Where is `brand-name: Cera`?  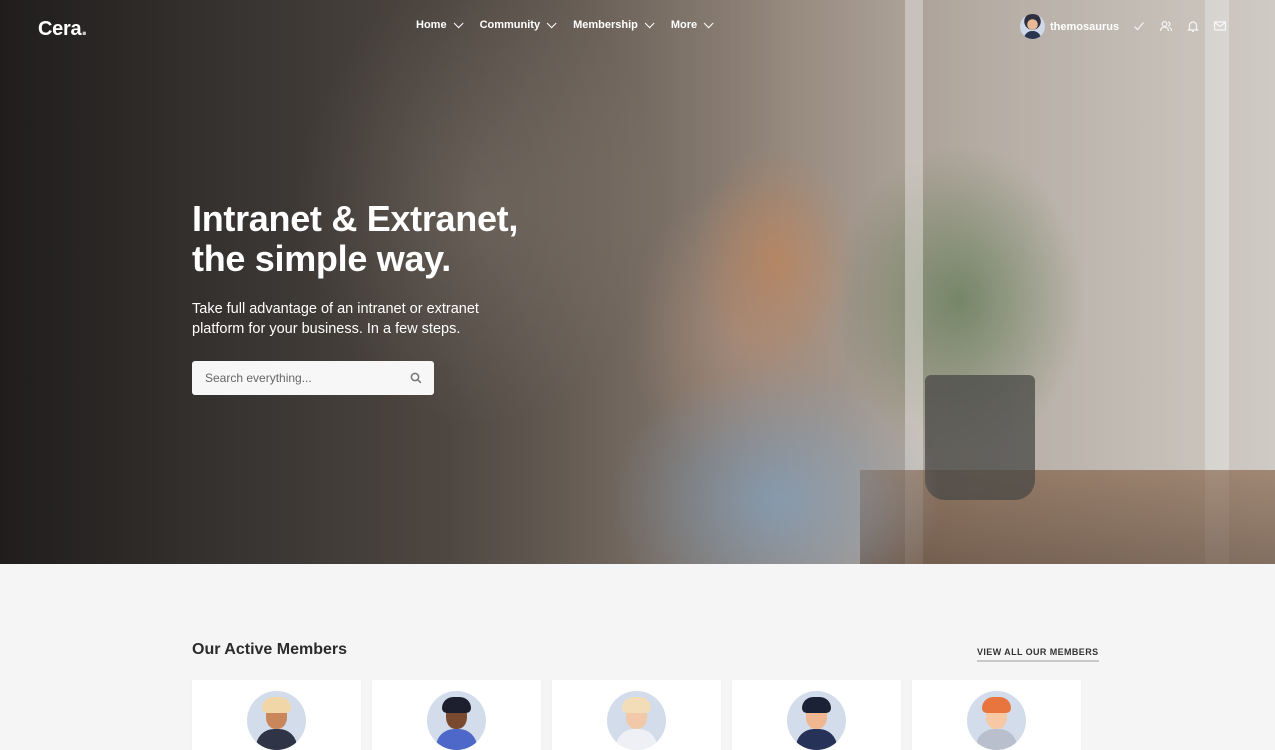 brand-name: Cera is located at coordinates (60, 29).